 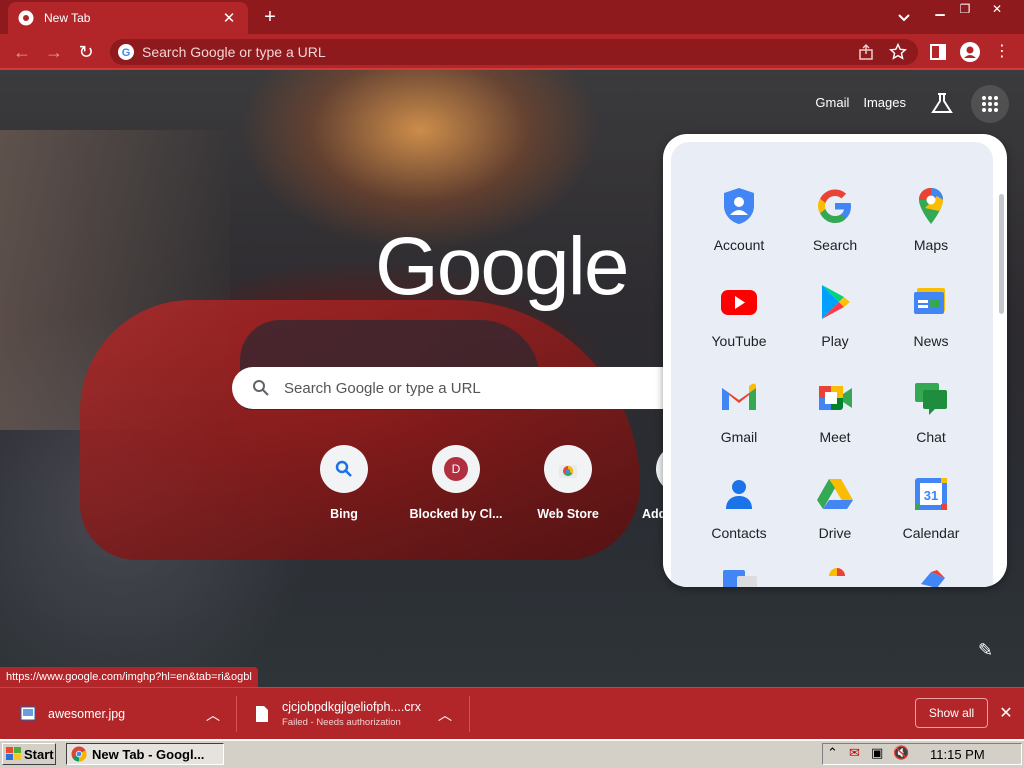 What do you see at coordinates (79, 754) in the screenshot?
I see `chrome-icon` at bounding box center [79, 754].